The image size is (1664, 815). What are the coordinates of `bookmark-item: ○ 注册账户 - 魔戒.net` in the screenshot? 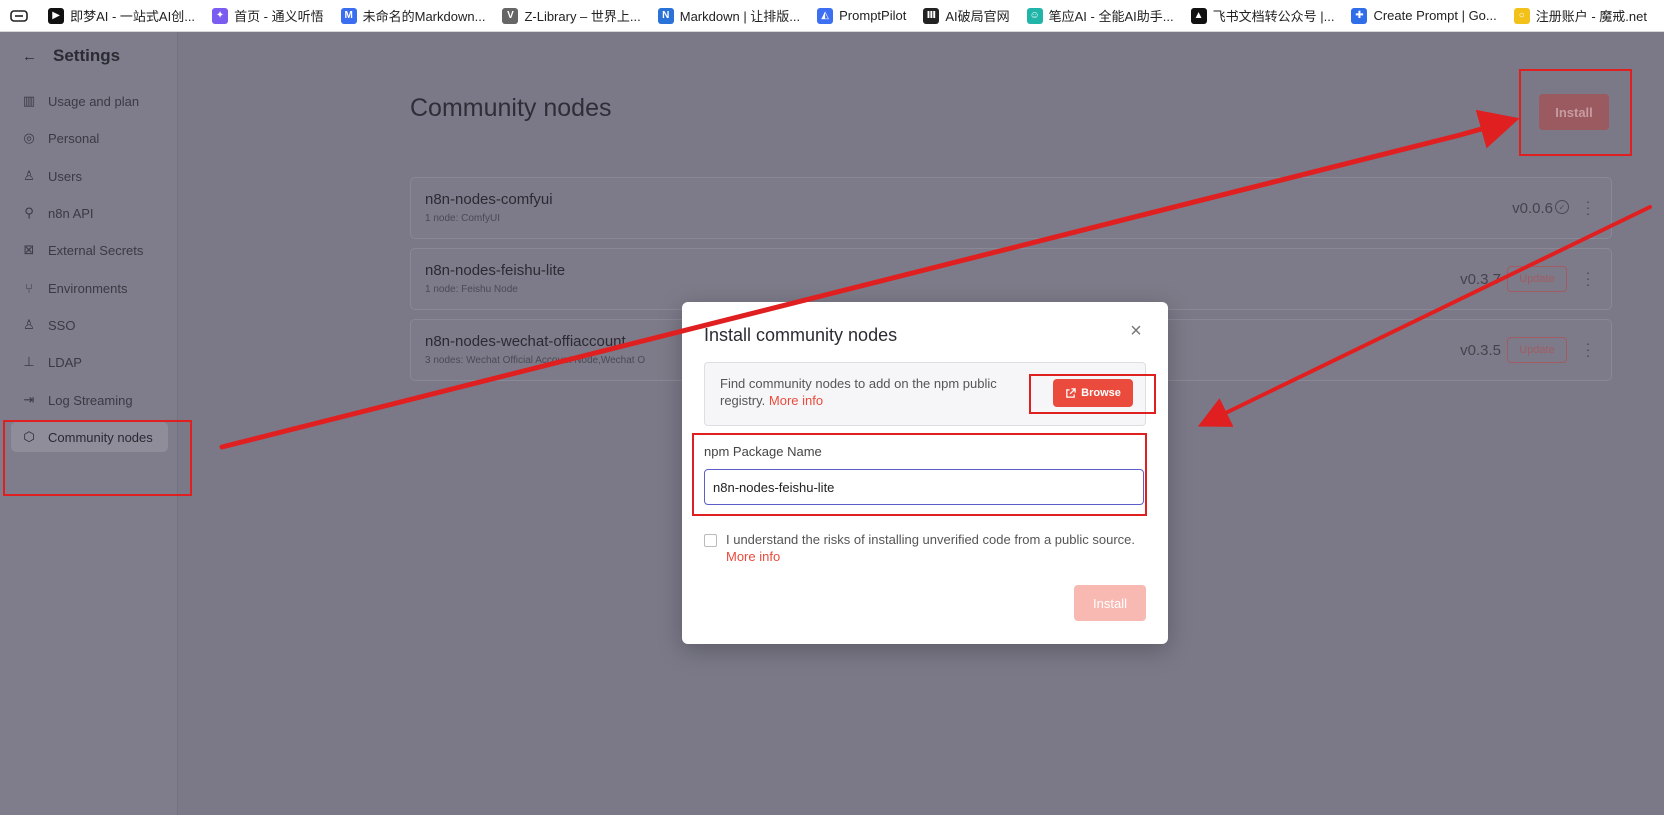 It's located at (1580, 15).